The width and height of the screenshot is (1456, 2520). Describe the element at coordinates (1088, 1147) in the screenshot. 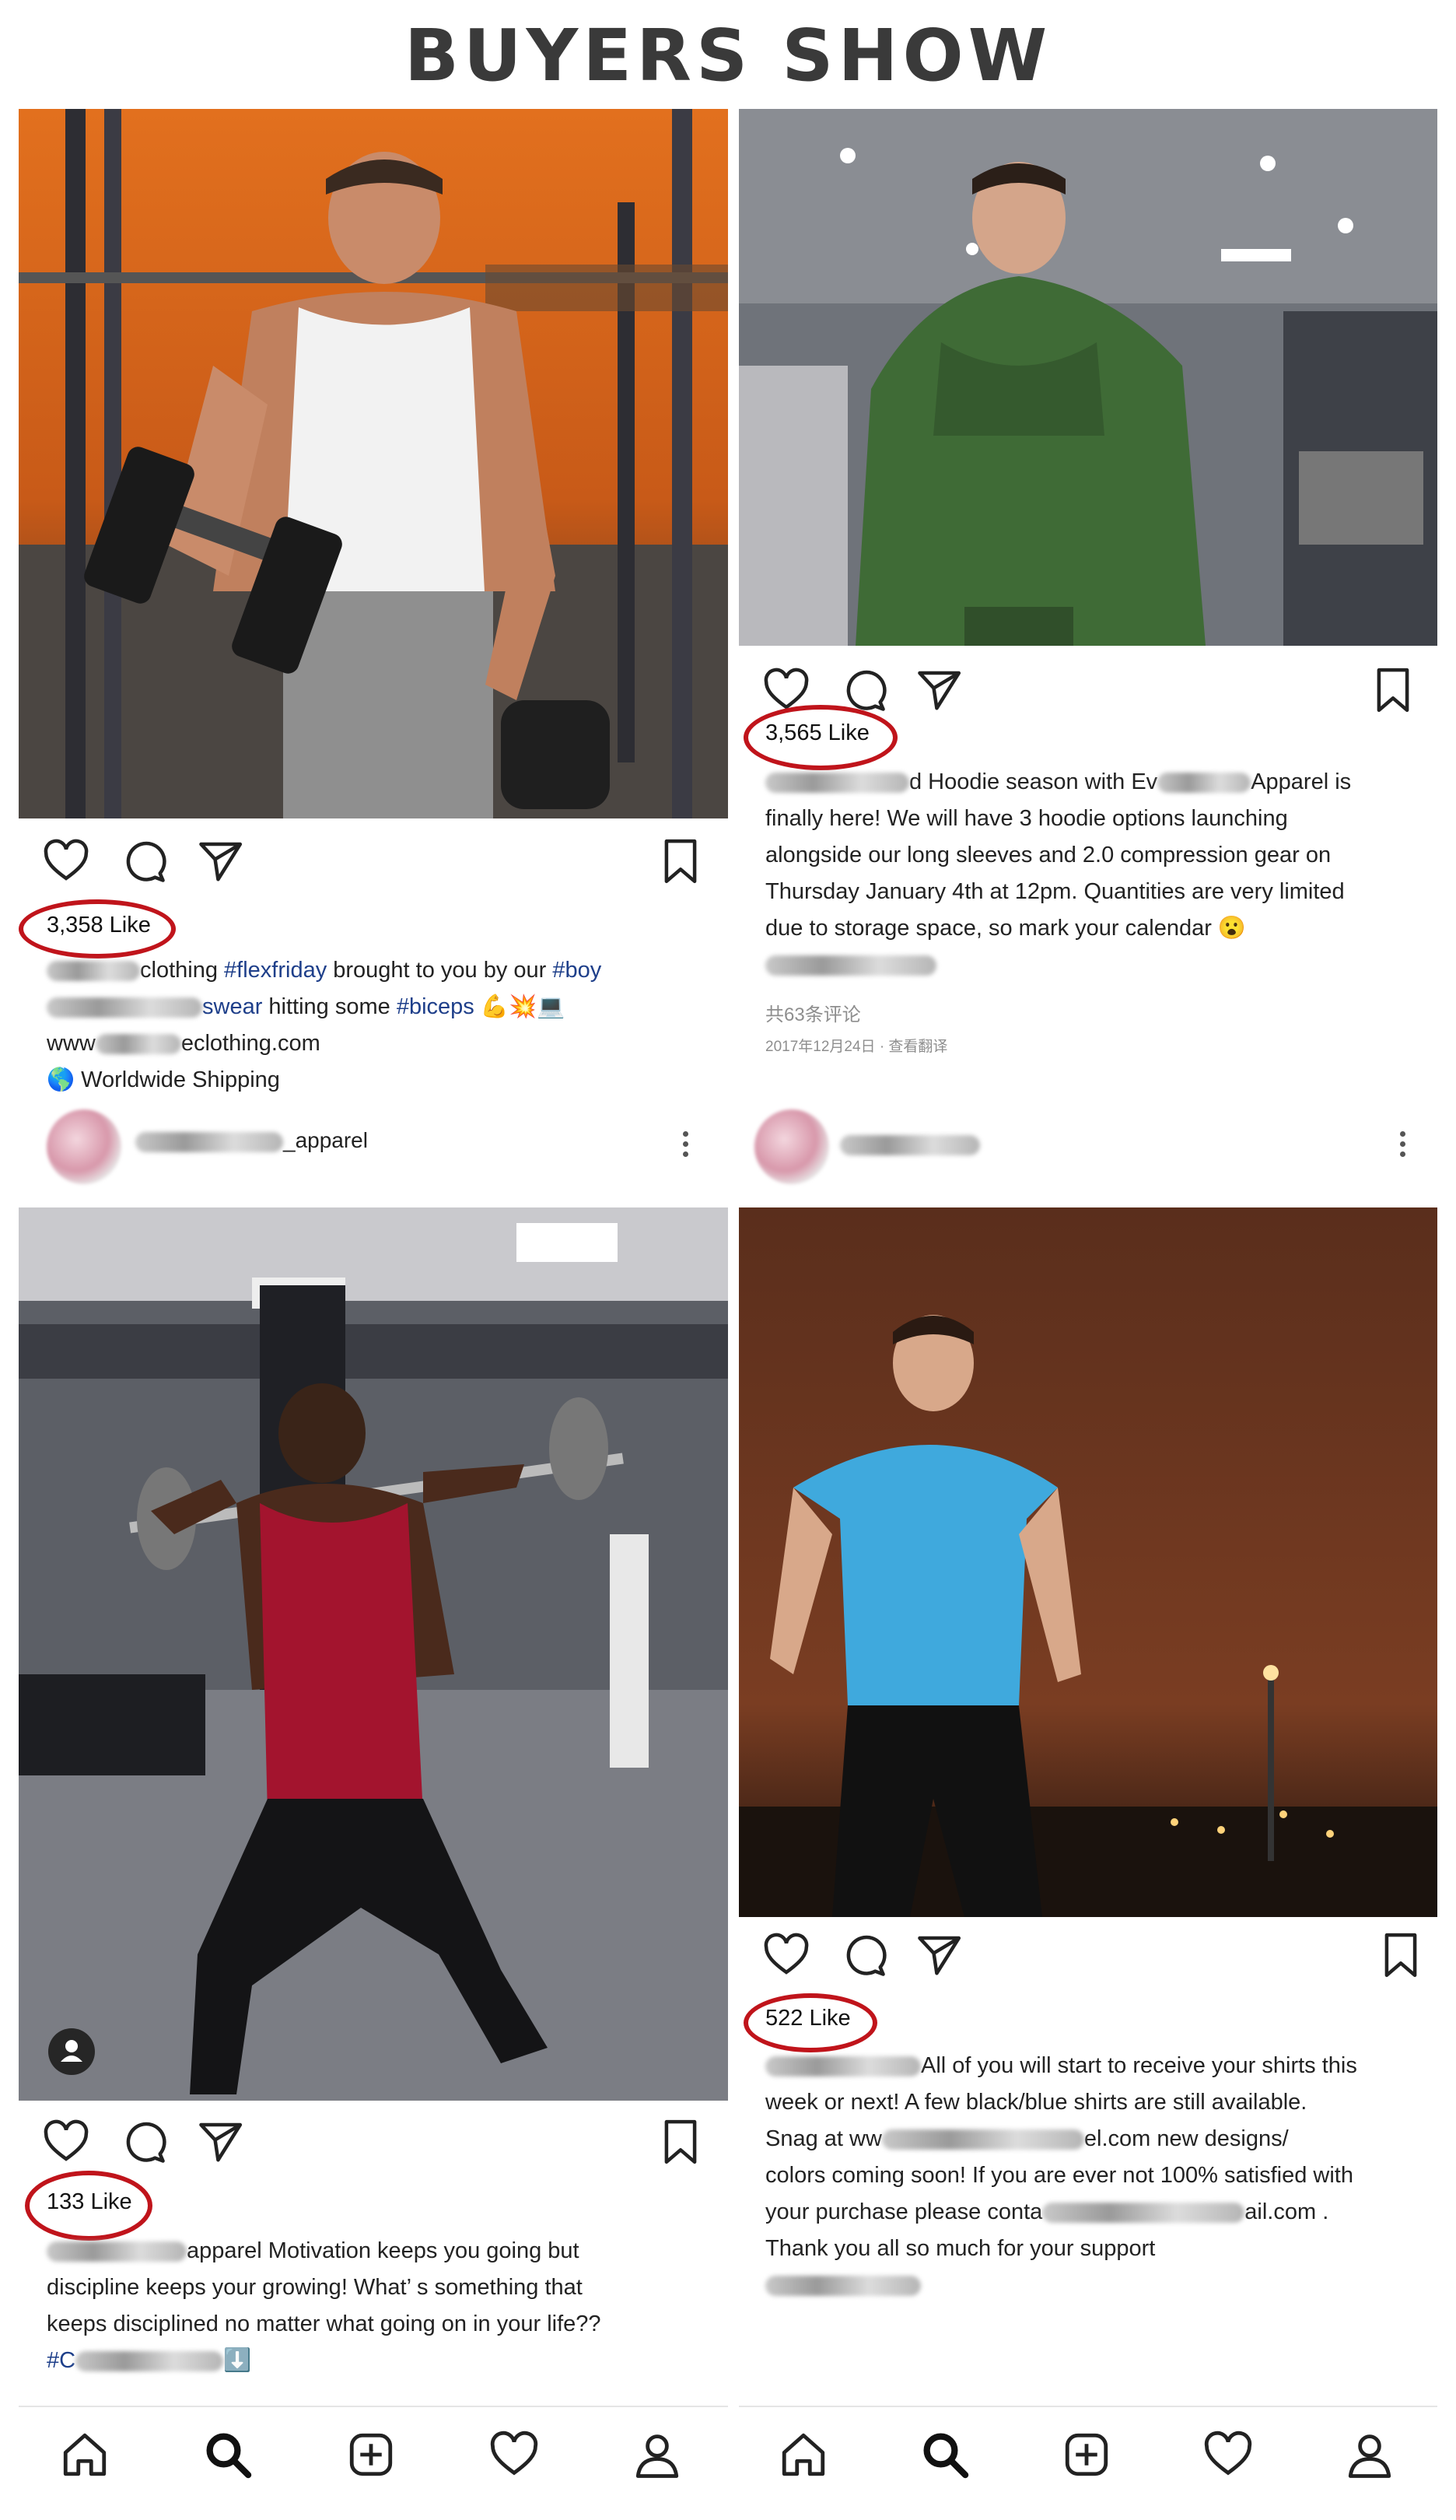

I see `post-header` at that location.